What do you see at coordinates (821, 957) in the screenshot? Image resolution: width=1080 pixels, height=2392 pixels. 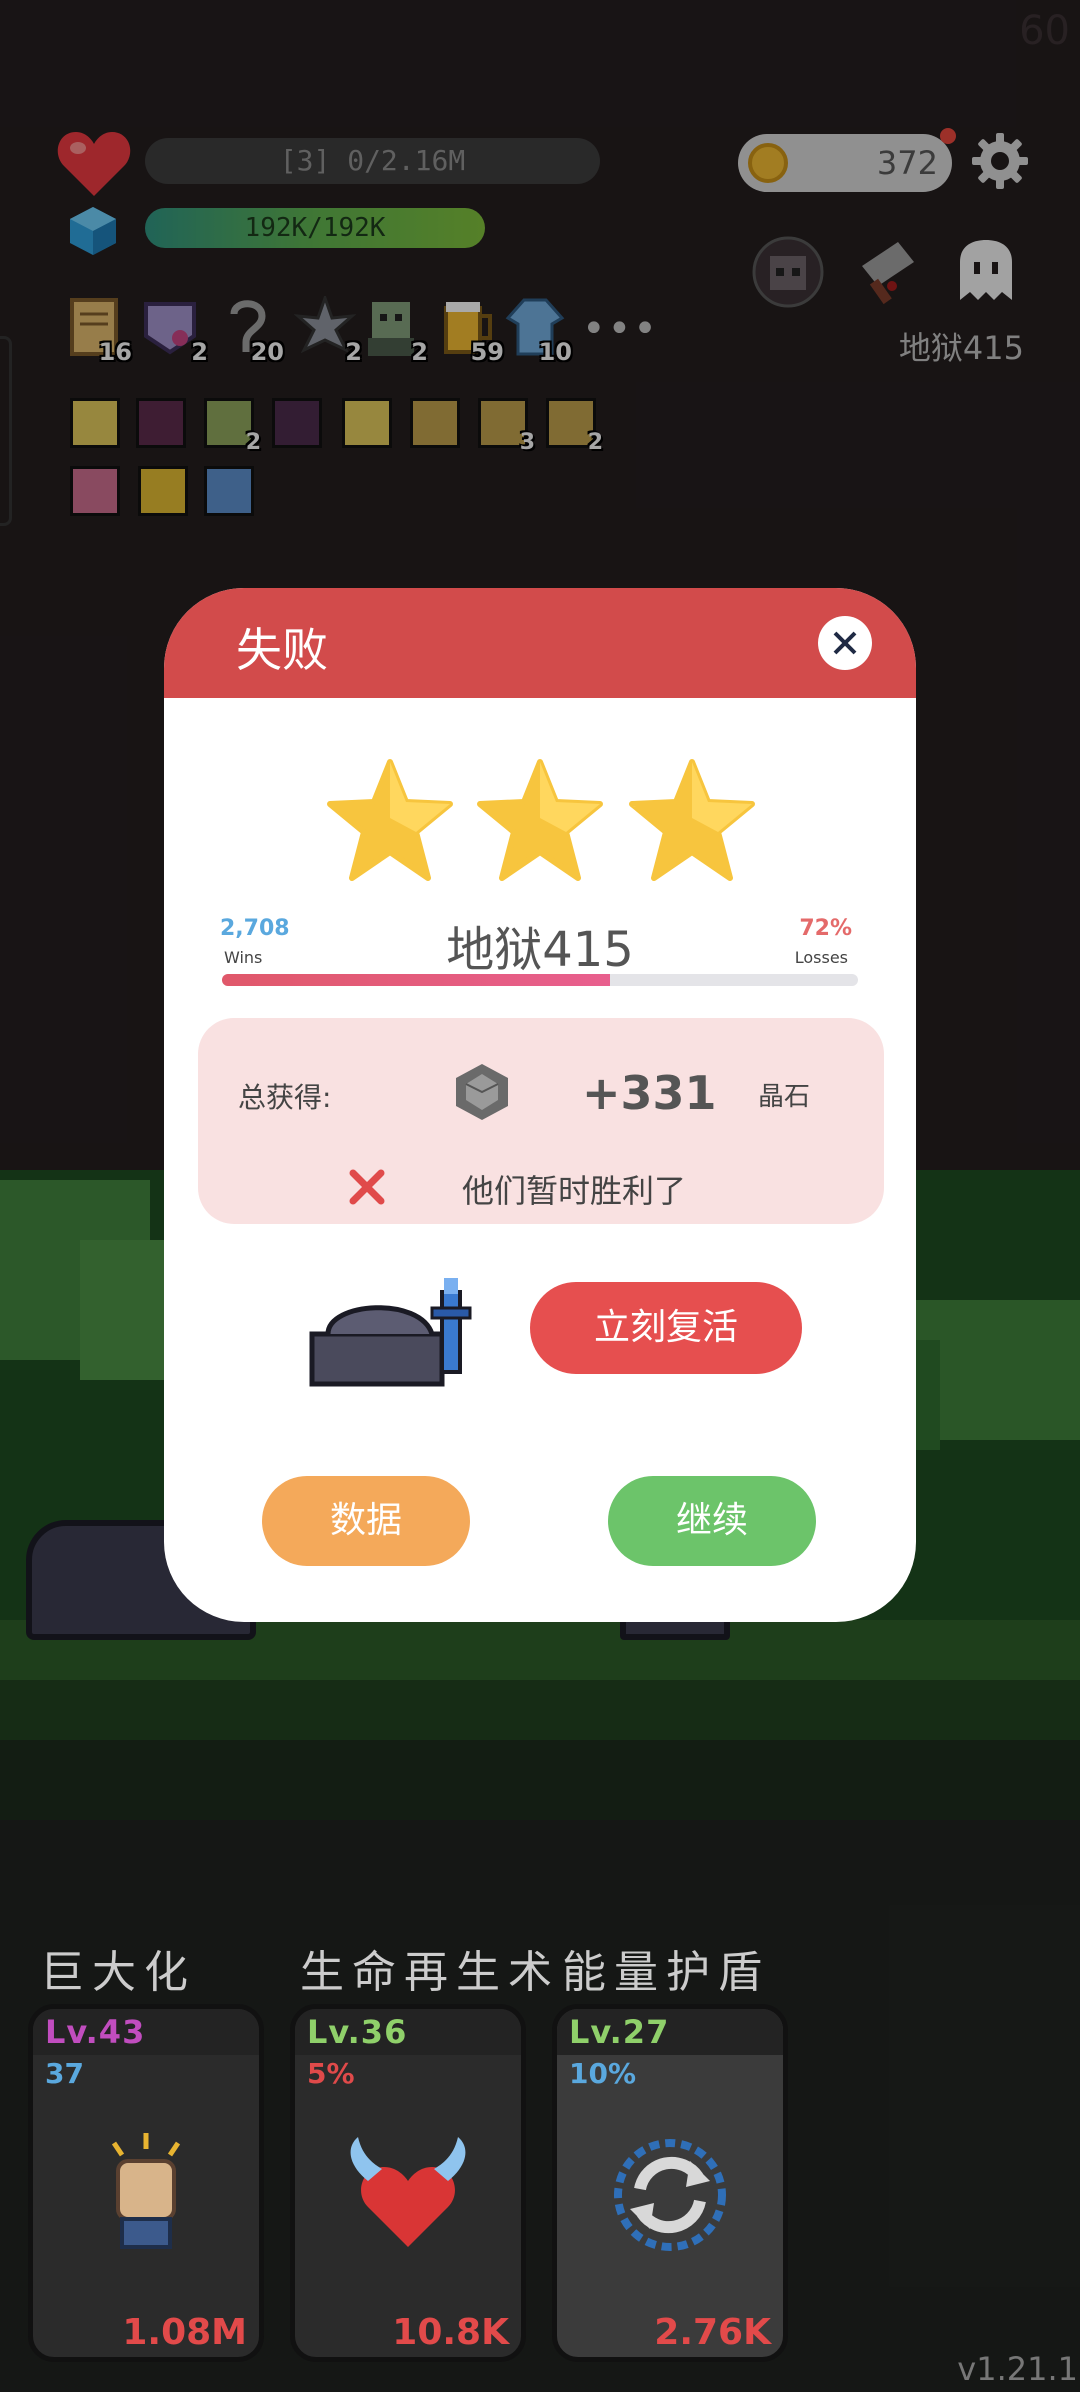 I see `losses-label: Losses` at bounding box center [821, 957].